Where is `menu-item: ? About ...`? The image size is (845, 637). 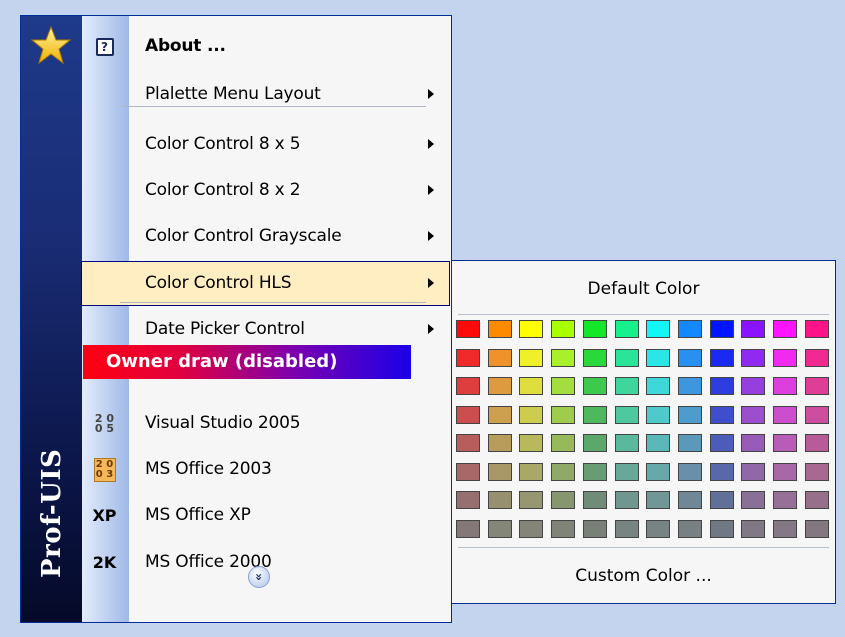
menu-item: ? About ... is located at coordinates (265, 46).